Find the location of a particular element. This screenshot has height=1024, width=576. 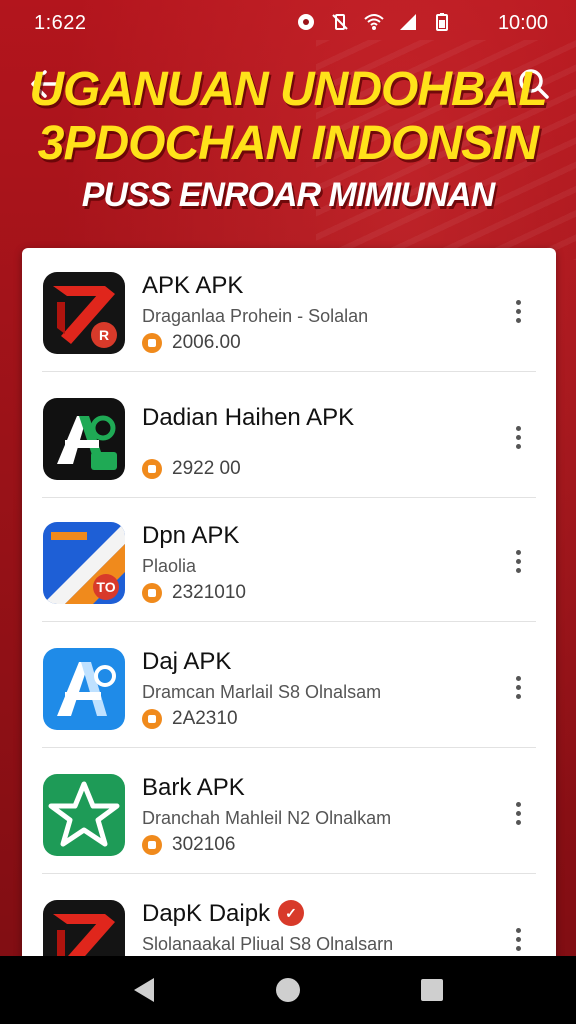

wifi-icon is located at coordinates (374, 22).